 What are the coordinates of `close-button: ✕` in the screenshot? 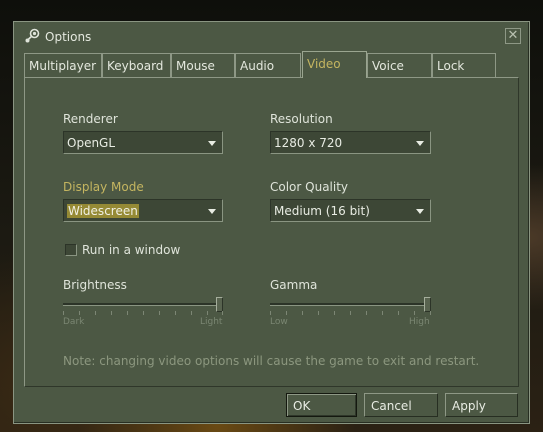 It's located at (513, 36).